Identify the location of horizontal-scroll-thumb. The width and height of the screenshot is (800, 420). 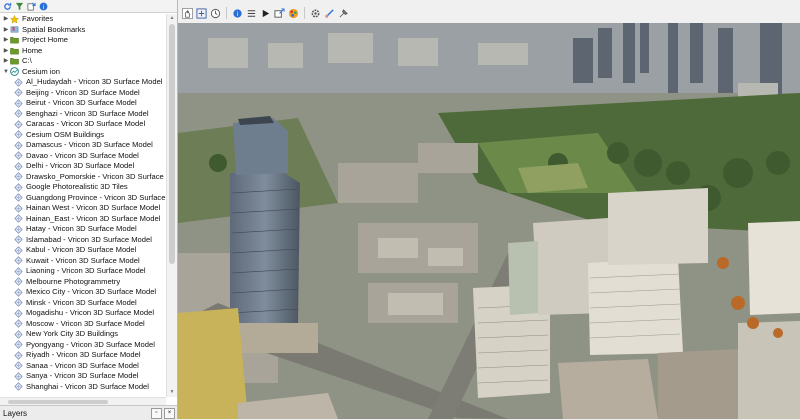
(58, 402).